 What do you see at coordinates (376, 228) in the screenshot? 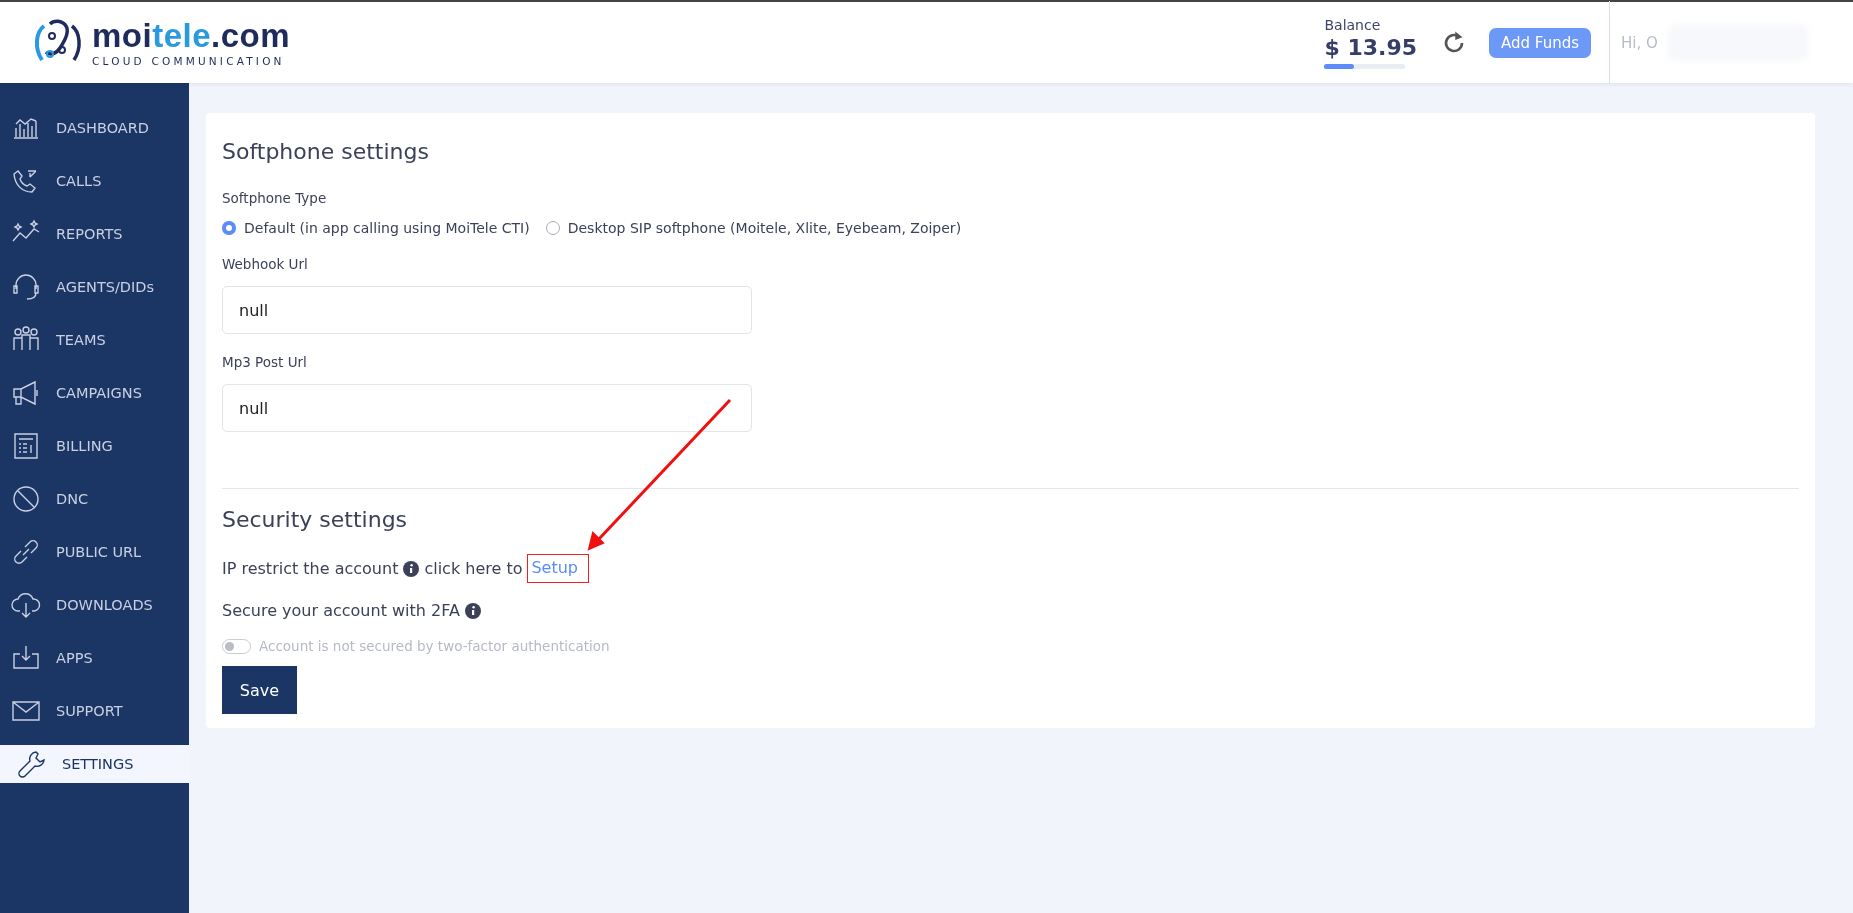
I see `radio-option: Default (in app calling using MoiTele CTI)` at bounding box center [376, 228].